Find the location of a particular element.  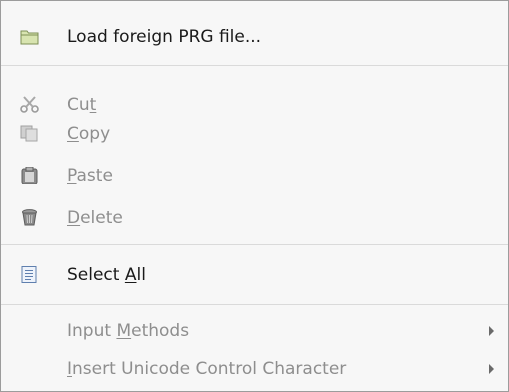

folder-icon is located at coordinates (29, 37).